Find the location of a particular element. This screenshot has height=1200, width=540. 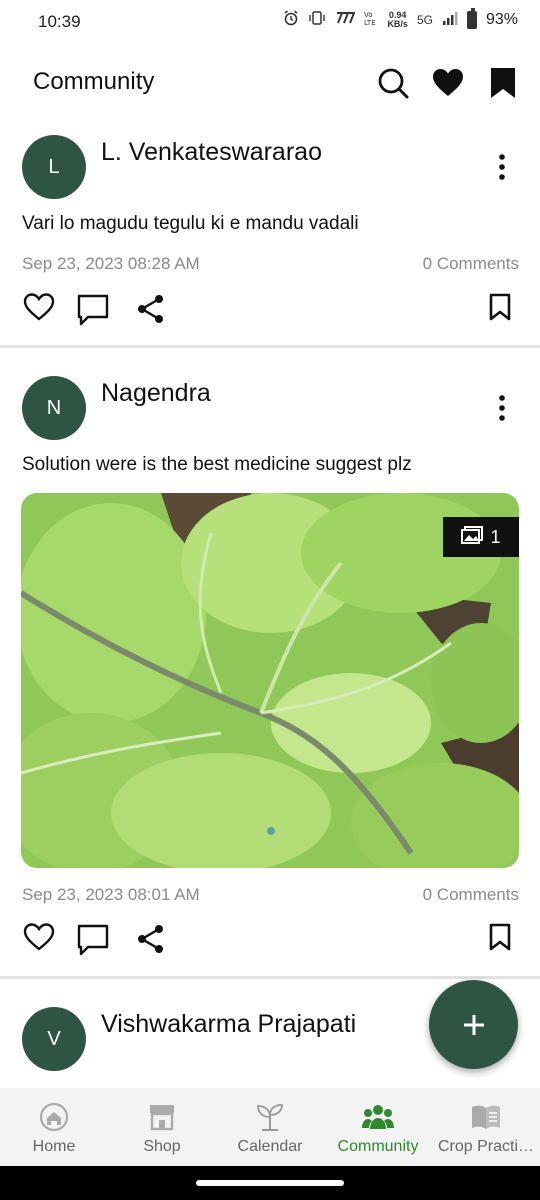

app-header: Community is located at coordinates (270, 82).